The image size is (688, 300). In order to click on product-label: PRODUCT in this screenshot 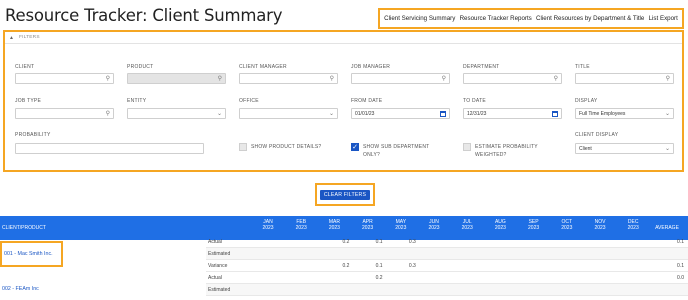, I will do `click(140, 67)`.